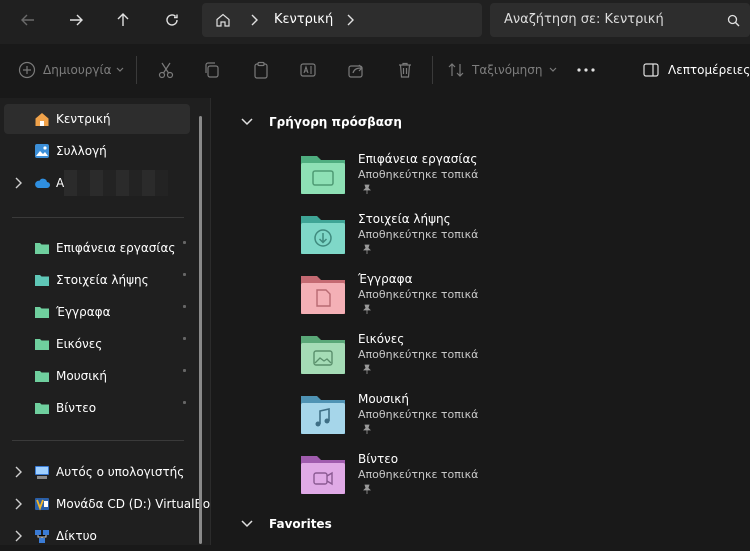  What do you see at coordinates (42, 536) in the screenshot?
I see `network-icon` at bounding box center [42, 536].